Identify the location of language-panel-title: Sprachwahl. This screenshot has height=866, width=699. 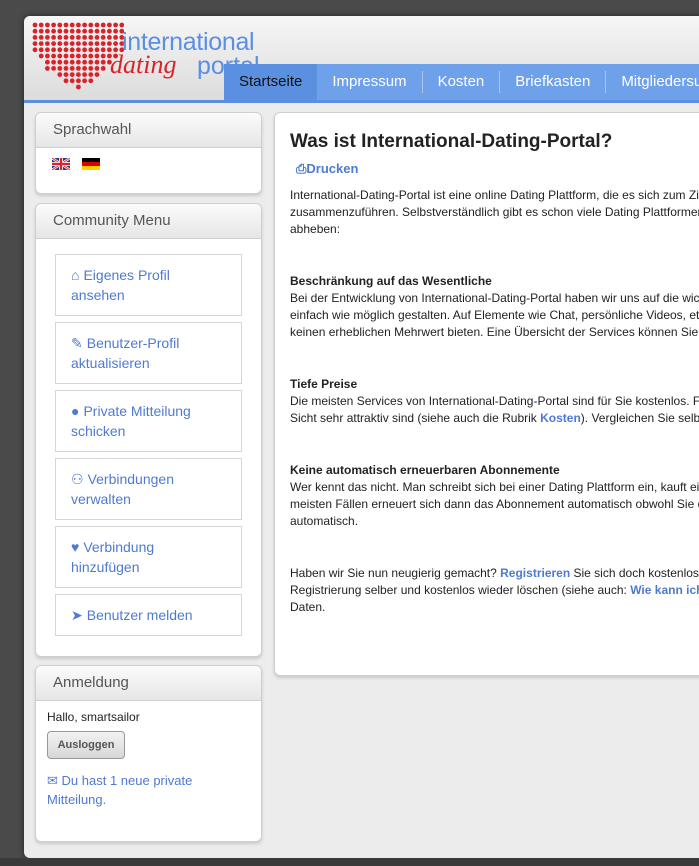
(148, 130).